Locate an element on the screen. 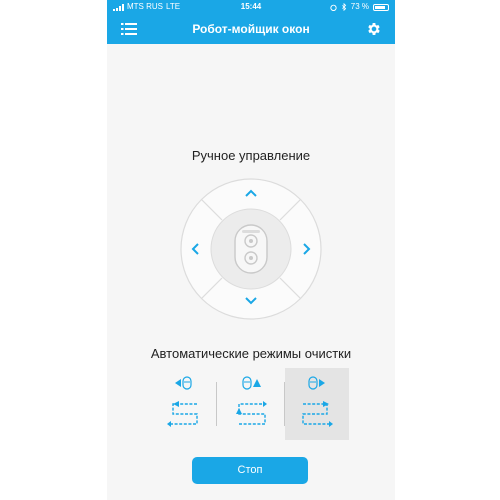 The height and width of the screenshot is (500, 500). mode-vertical-up is located at coordinates (251, 404).